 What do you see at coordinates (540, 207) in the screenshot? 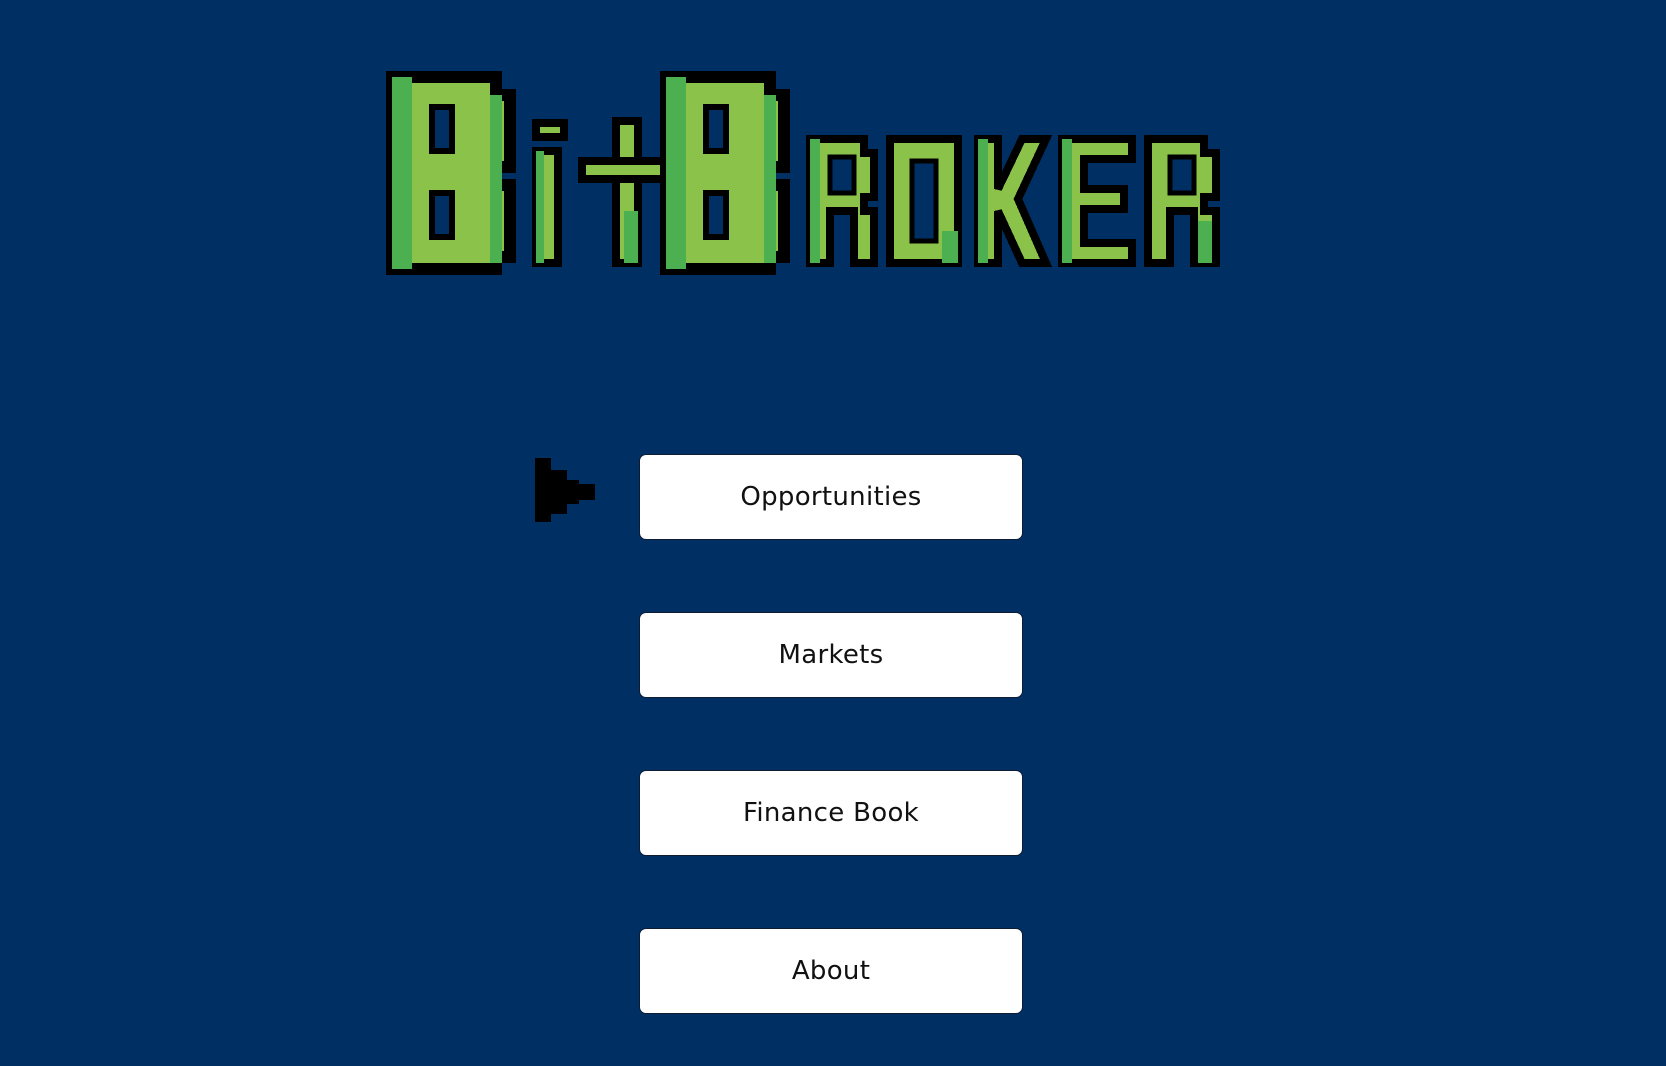
I see `logo-letter-i-shade` at bounding box center [540, 207].